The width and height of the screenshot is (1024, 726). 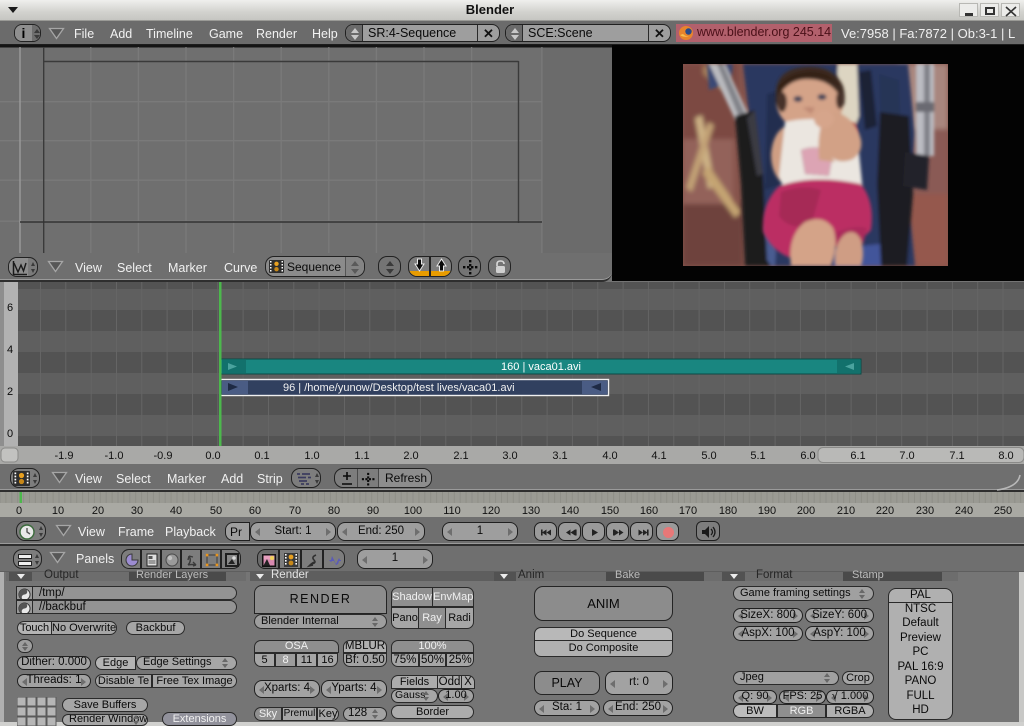 I want to click on svg-text: 180, so click(x=728, y=511).